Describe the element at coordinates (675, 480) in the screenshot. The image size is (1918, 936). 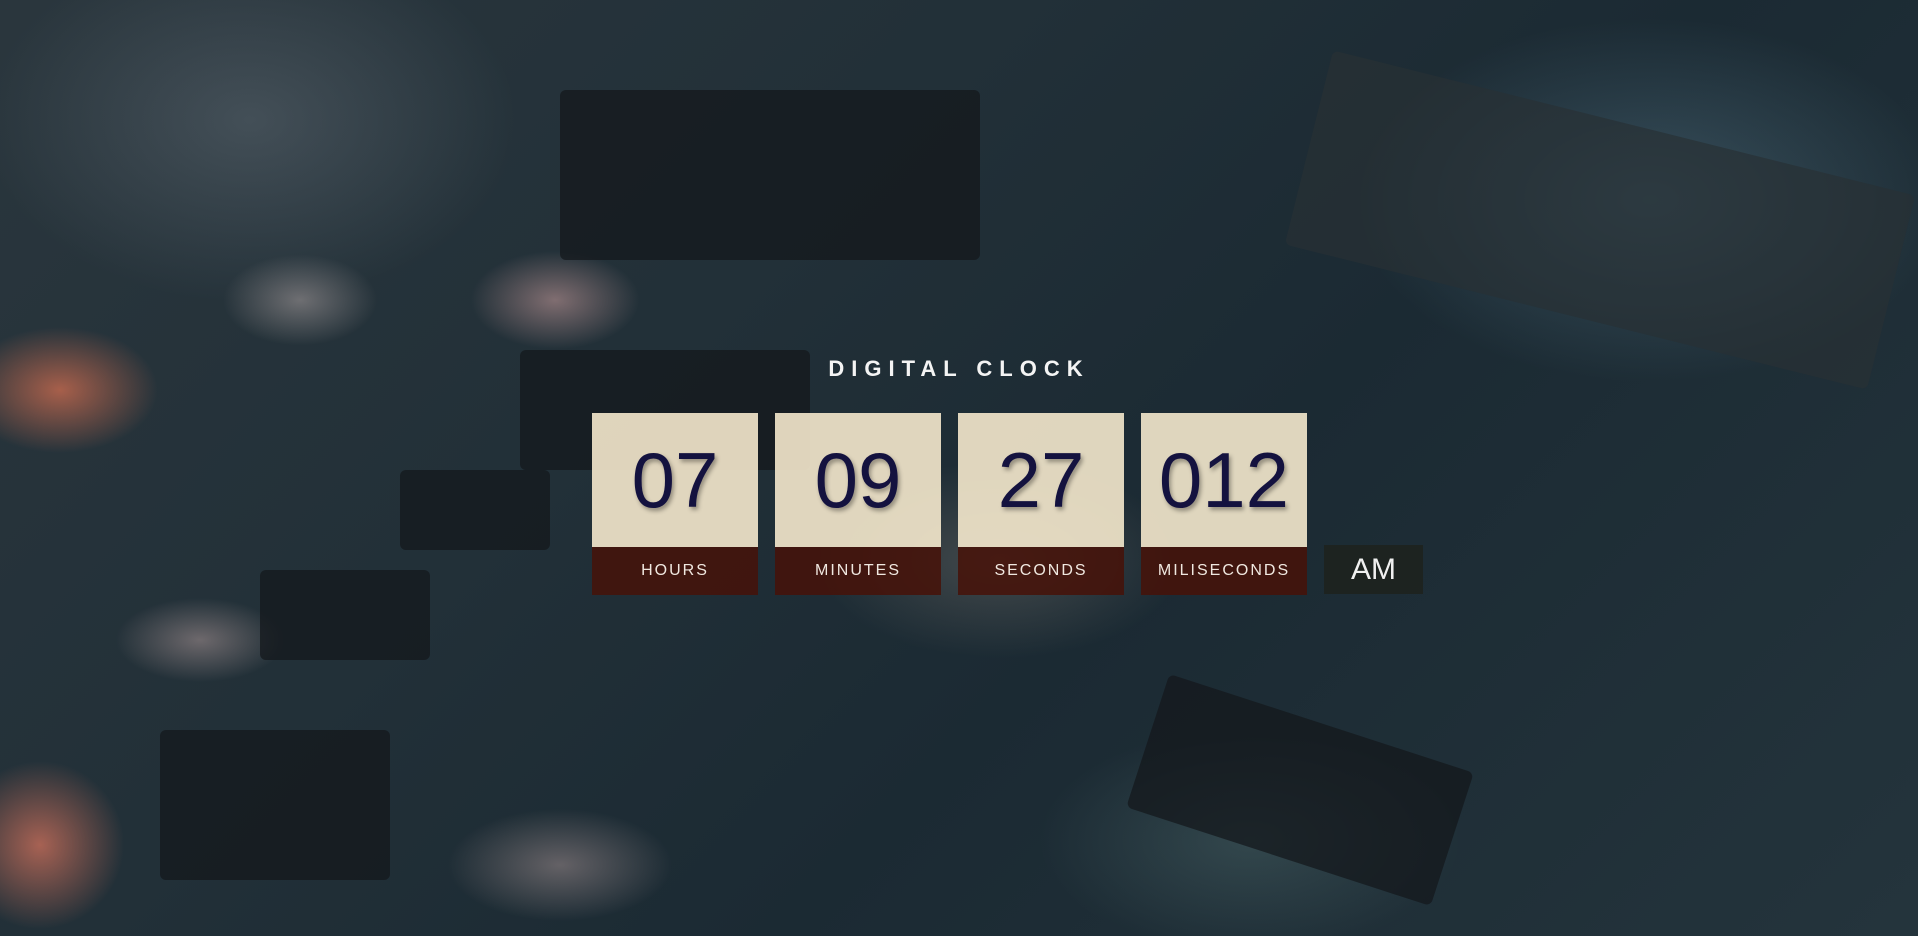
I see `hours-value: 07` at that location.